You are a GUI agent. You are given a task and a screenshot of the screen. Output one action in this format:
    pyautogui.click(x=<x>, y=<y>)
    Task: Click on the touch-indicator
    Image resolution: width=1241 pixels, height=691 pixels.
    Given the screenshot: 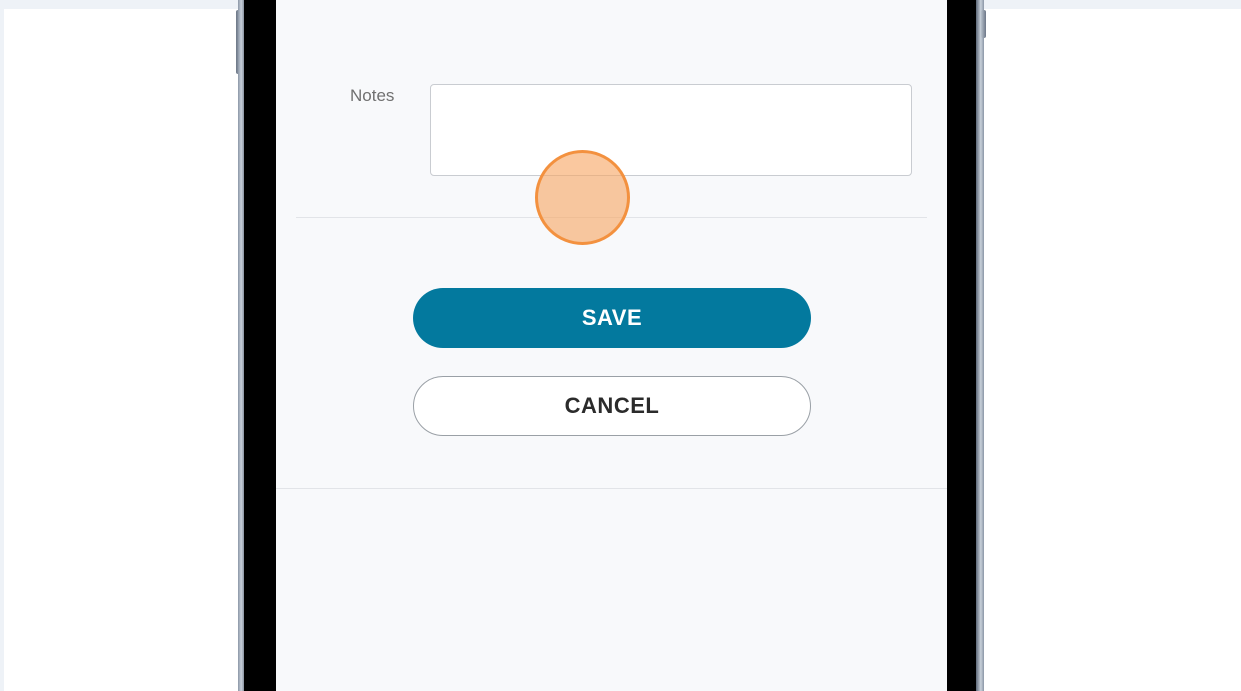 What is the action you would take?
    pyautogui.click(x=582, y=197)
    